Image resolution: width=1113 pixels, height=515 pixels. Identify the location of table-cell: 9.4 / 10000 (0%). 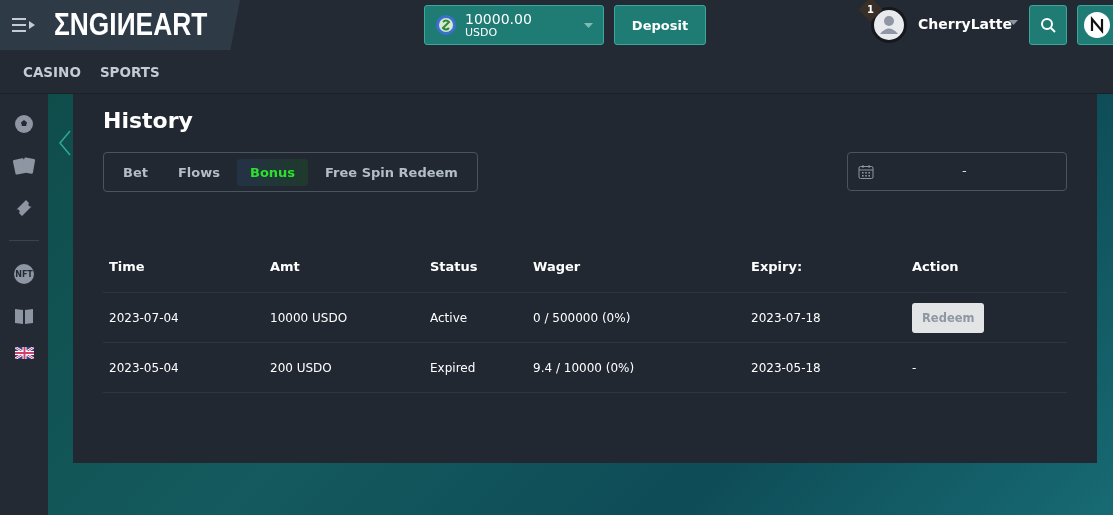
(584, 367).